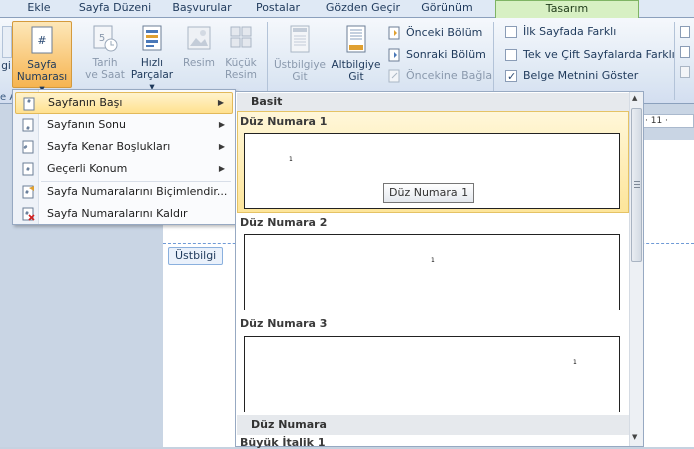  I want to click on different-first-page-label: İlk Sayfada Farklı, so click(570, 31).